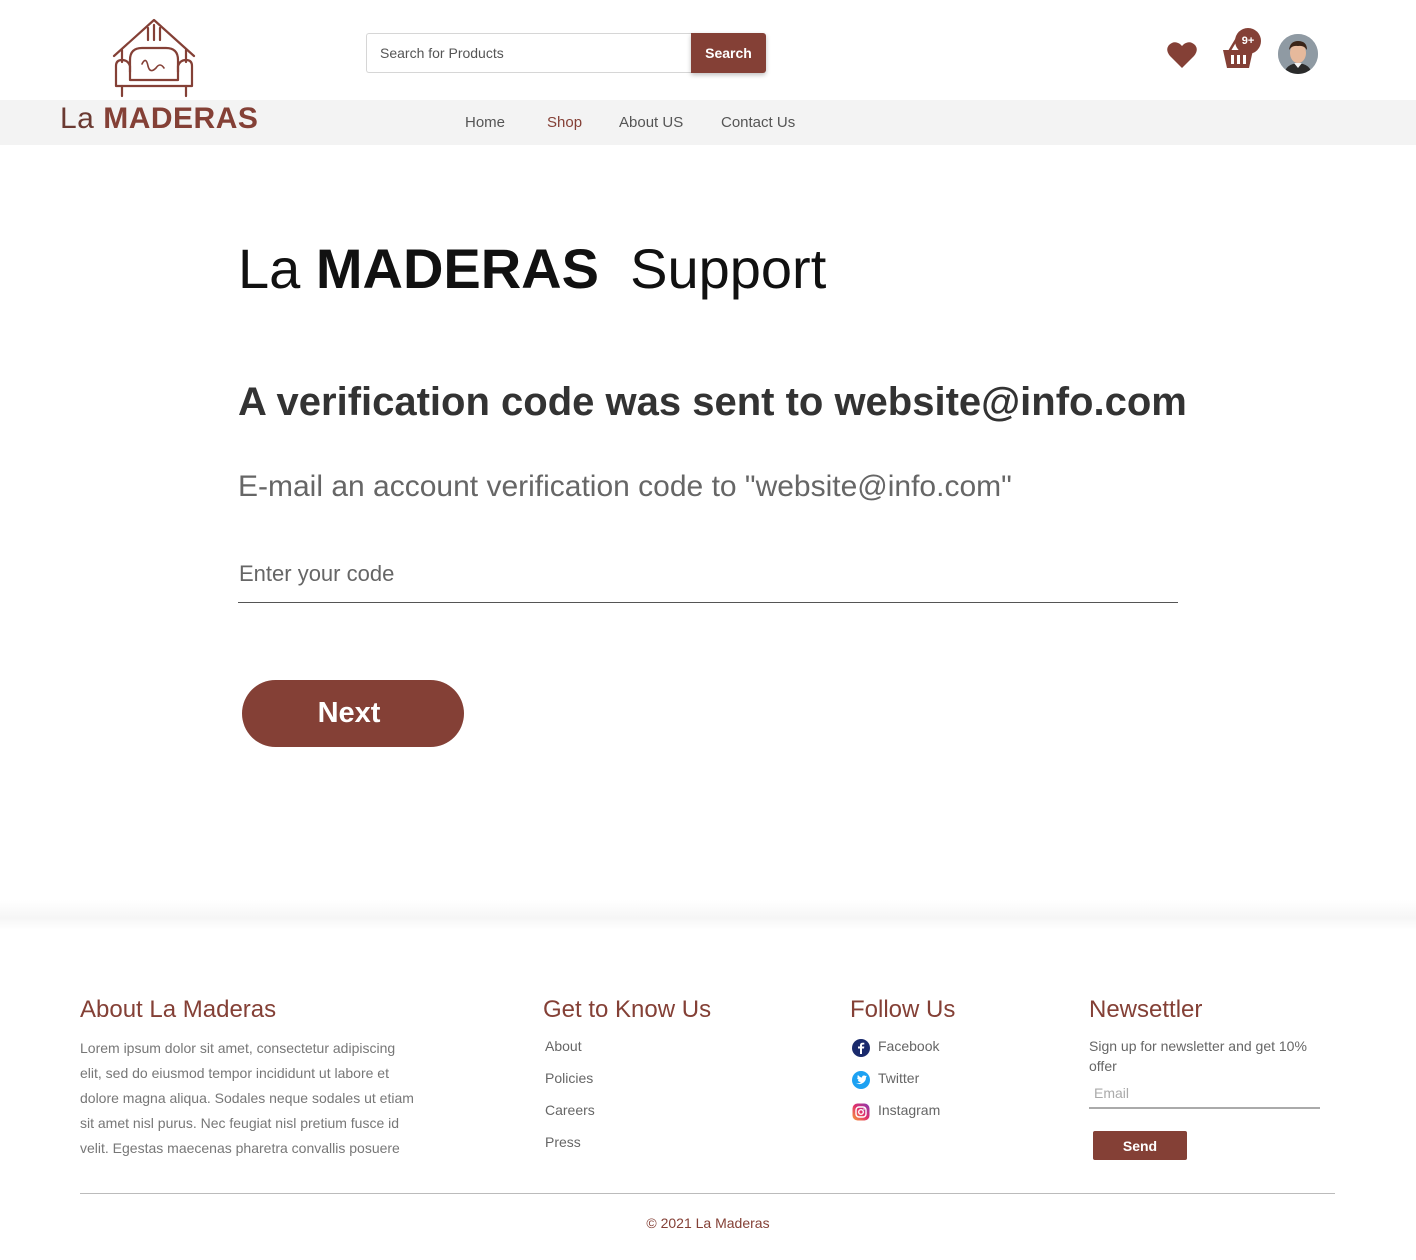 Image resolution: width=1416 pixels, height=1260 pixels. What do you see at coordinates (899, 1078) in the screenshot?
I see `twitter-label: Twitter` at bounding box center [899, 1078].